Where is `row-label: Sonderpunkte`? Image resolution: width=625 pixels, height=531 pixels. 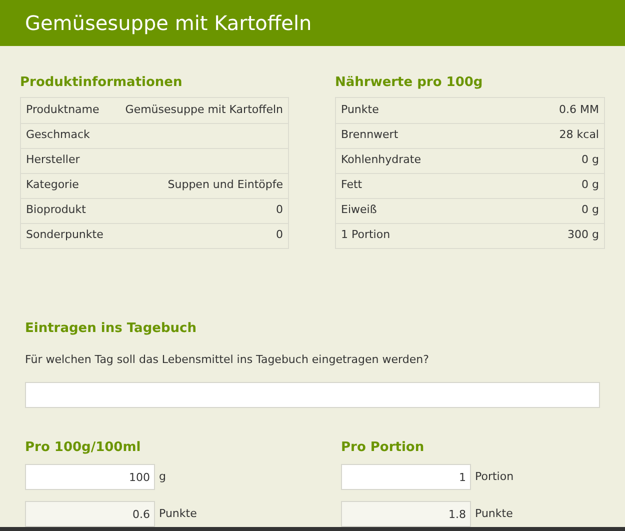 row-label: Sonderpunkte is located at coordinates (65, 235).